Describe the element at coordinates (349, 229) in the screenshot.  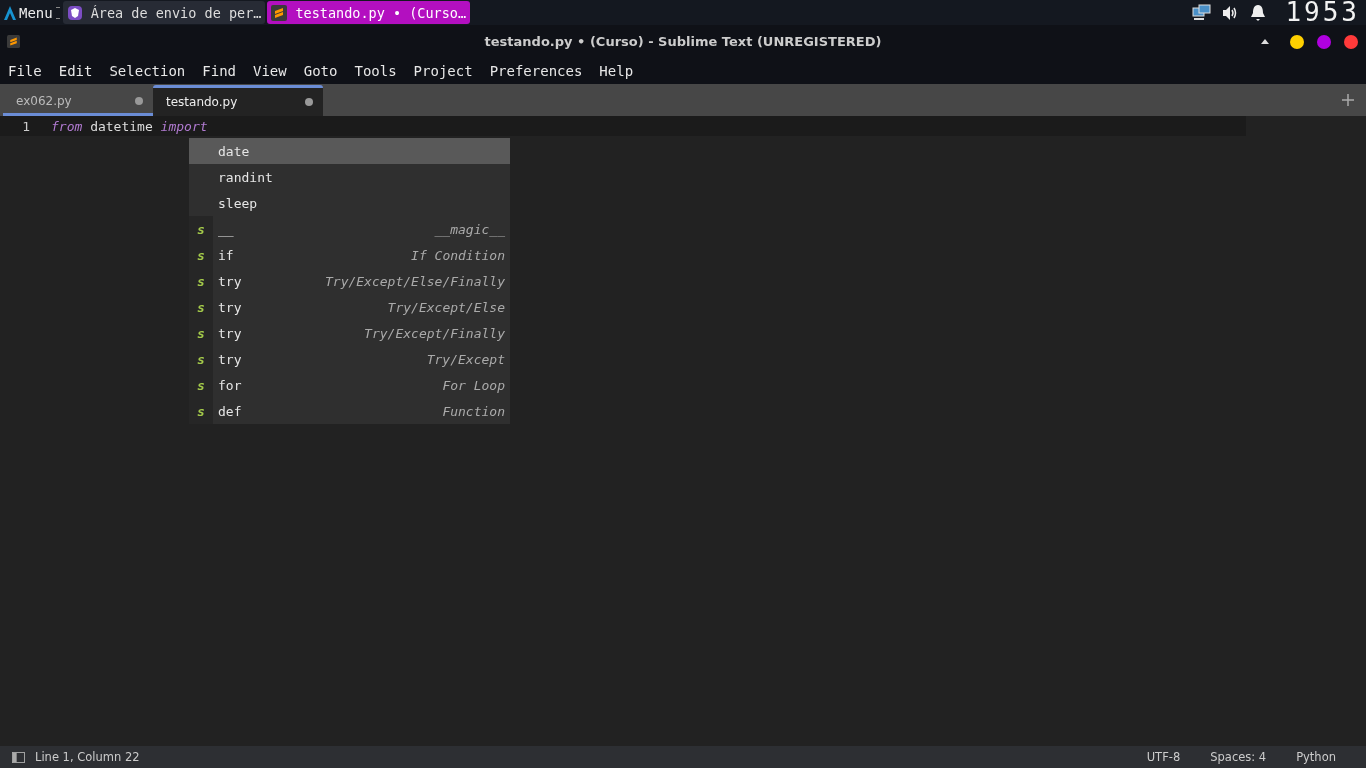
I see `completion-item: s __ __magic__` at that location.